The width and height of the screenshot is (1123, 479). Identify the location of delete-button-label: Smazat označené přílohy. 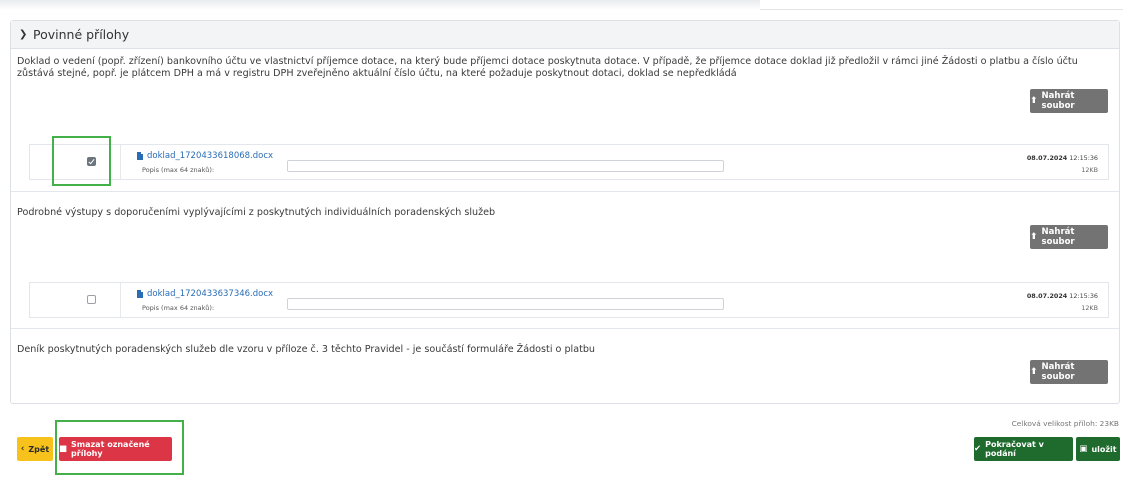
(110, 449).